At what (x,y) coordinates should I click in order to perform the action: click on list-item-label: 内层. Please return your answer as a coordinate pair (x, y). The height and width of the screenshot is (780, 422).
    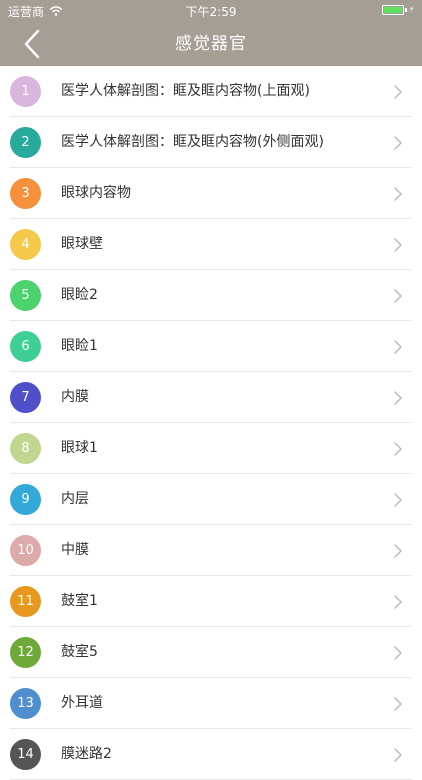
    Looking at the image, I should click on (75, 499).